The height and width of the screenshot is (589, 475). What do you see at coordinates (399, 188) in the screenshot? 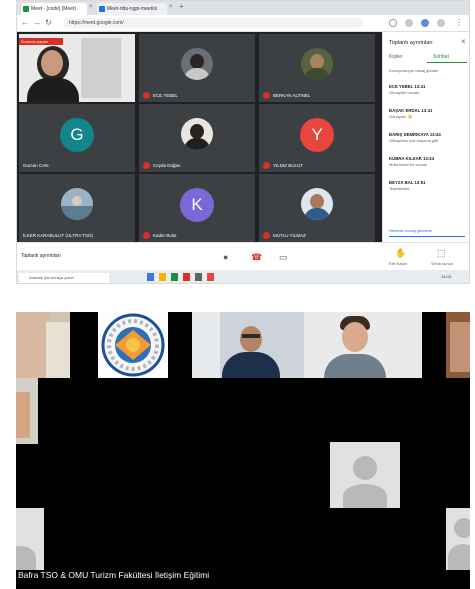
I see `chat-message: Teşekkürler` at bounding box center [399, 188].